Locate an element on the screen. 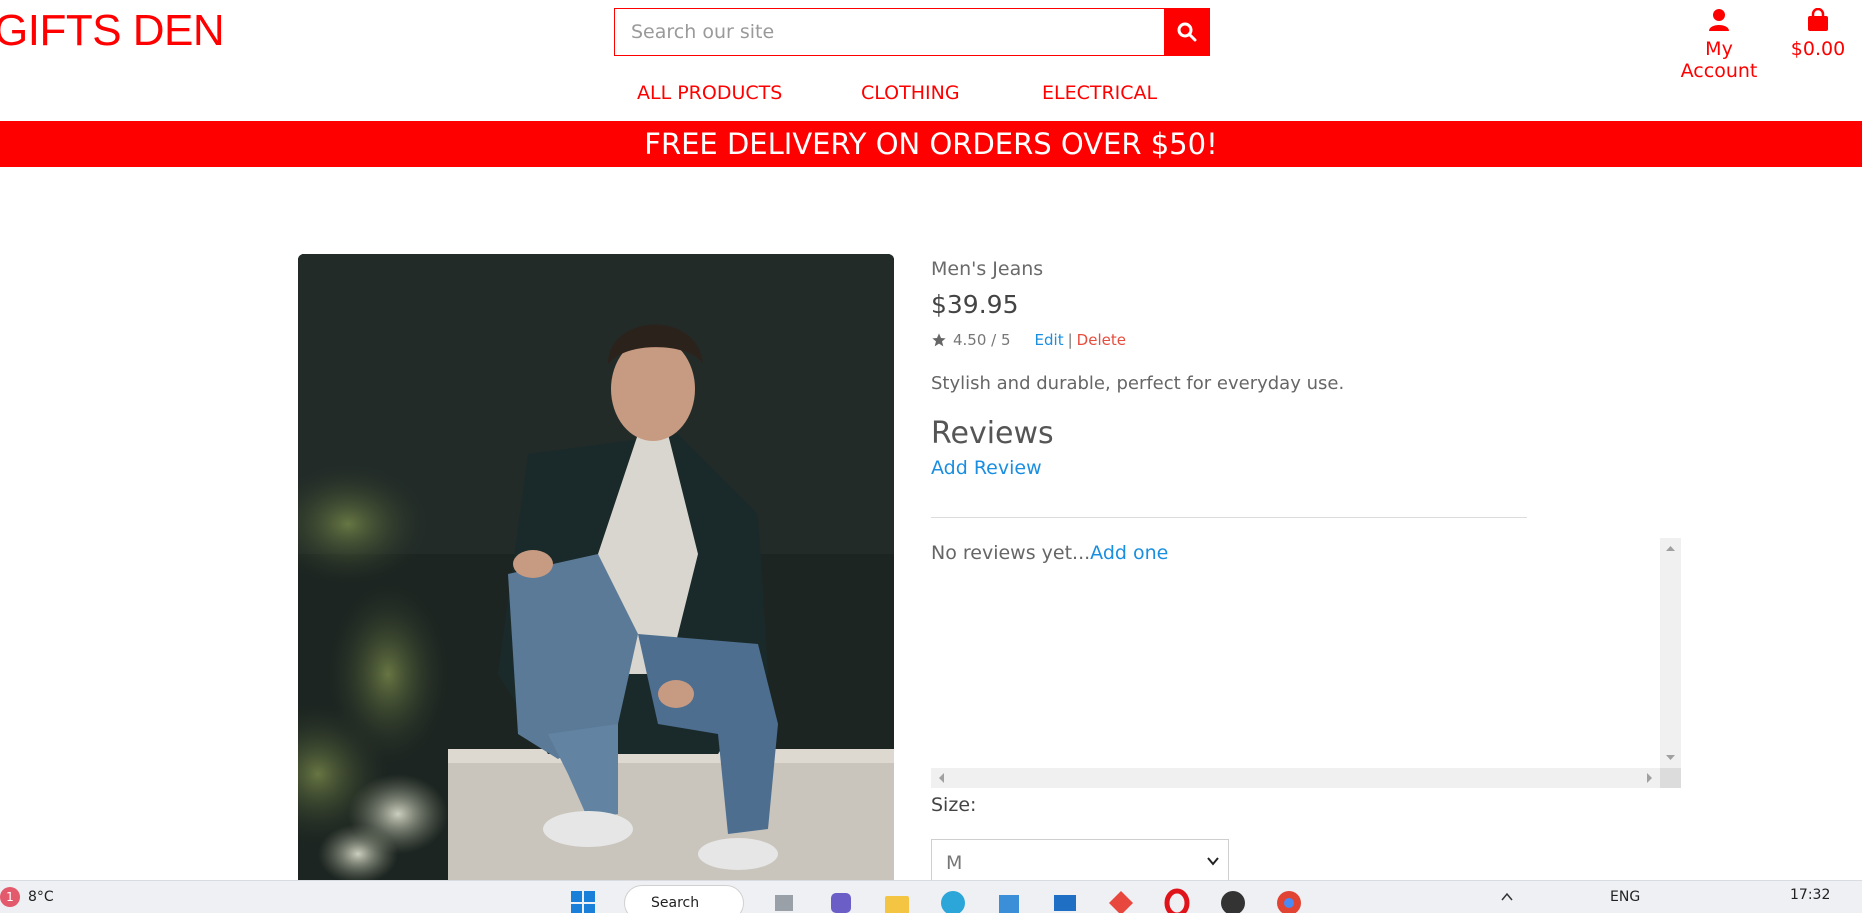 This screenshot has width=1862, height=913. divider is located at coordinates (1229, 517).